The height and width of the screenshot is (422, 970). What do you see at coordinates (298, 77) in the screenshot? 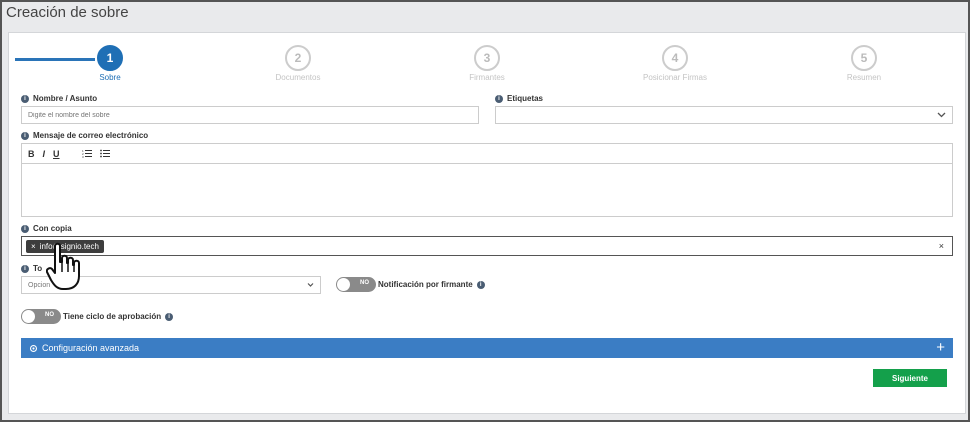
I see `step-label: Documentos` at bounding box center [298, 77].